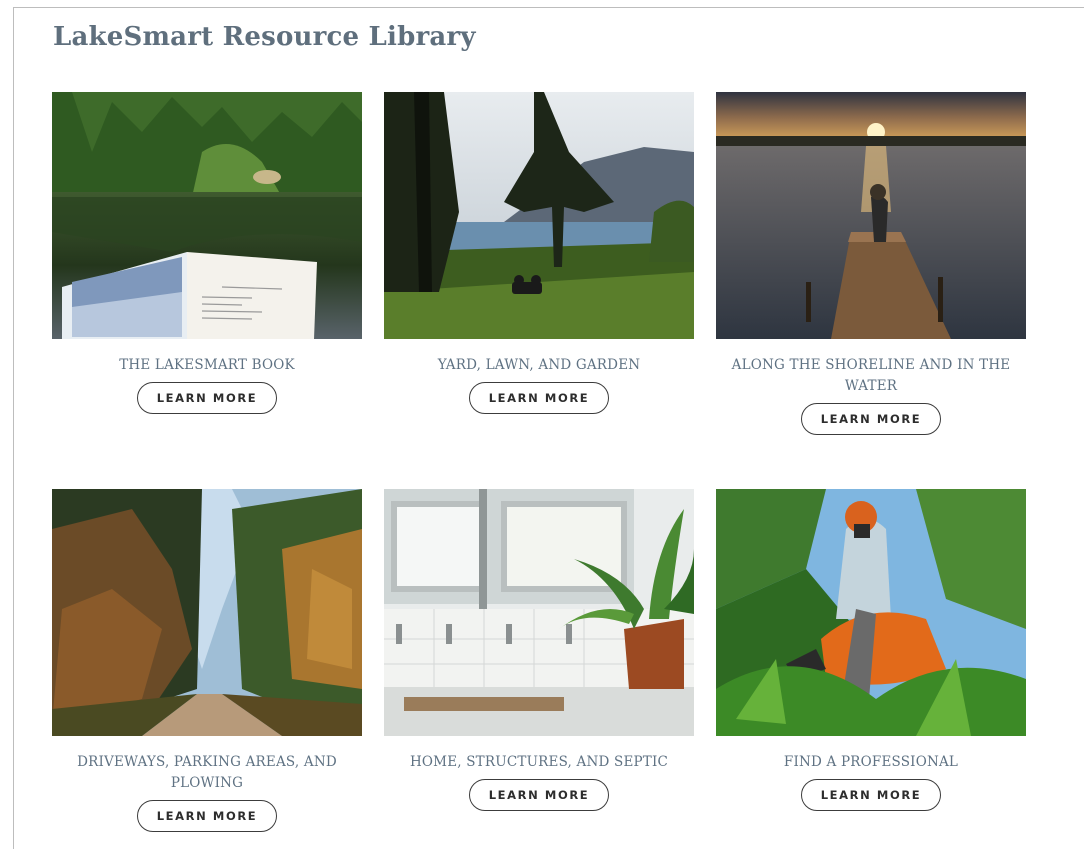  What do you see at coordinates (539, 215) in the screenshot?
I see `sunset-lawn-photo` at bounding box center [539, 215].